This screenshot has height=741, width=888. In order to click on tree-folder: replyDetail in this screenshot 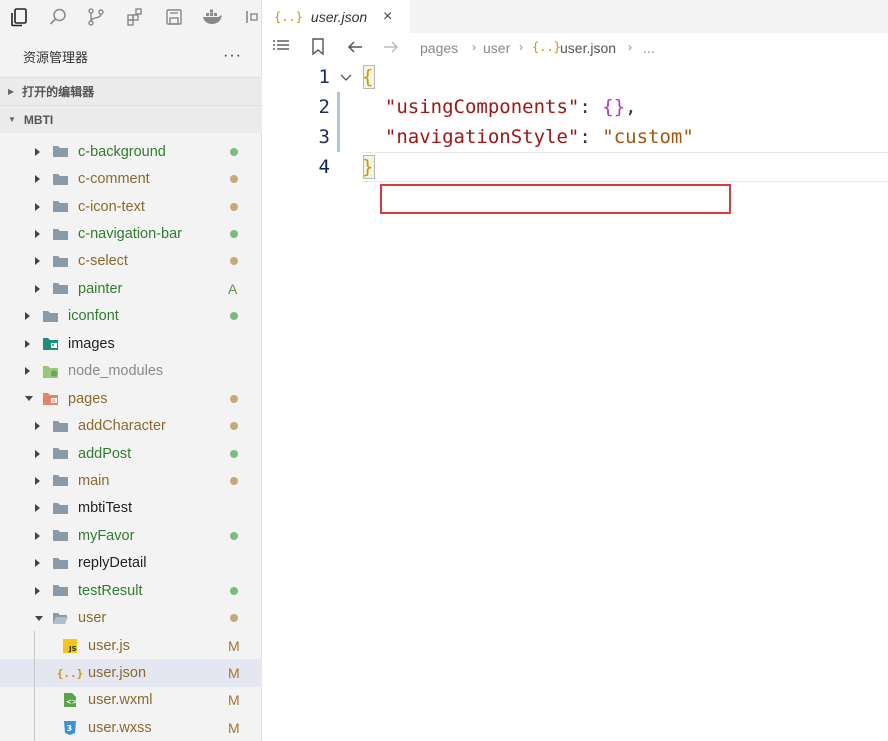, I will do `click(131, 563)`.